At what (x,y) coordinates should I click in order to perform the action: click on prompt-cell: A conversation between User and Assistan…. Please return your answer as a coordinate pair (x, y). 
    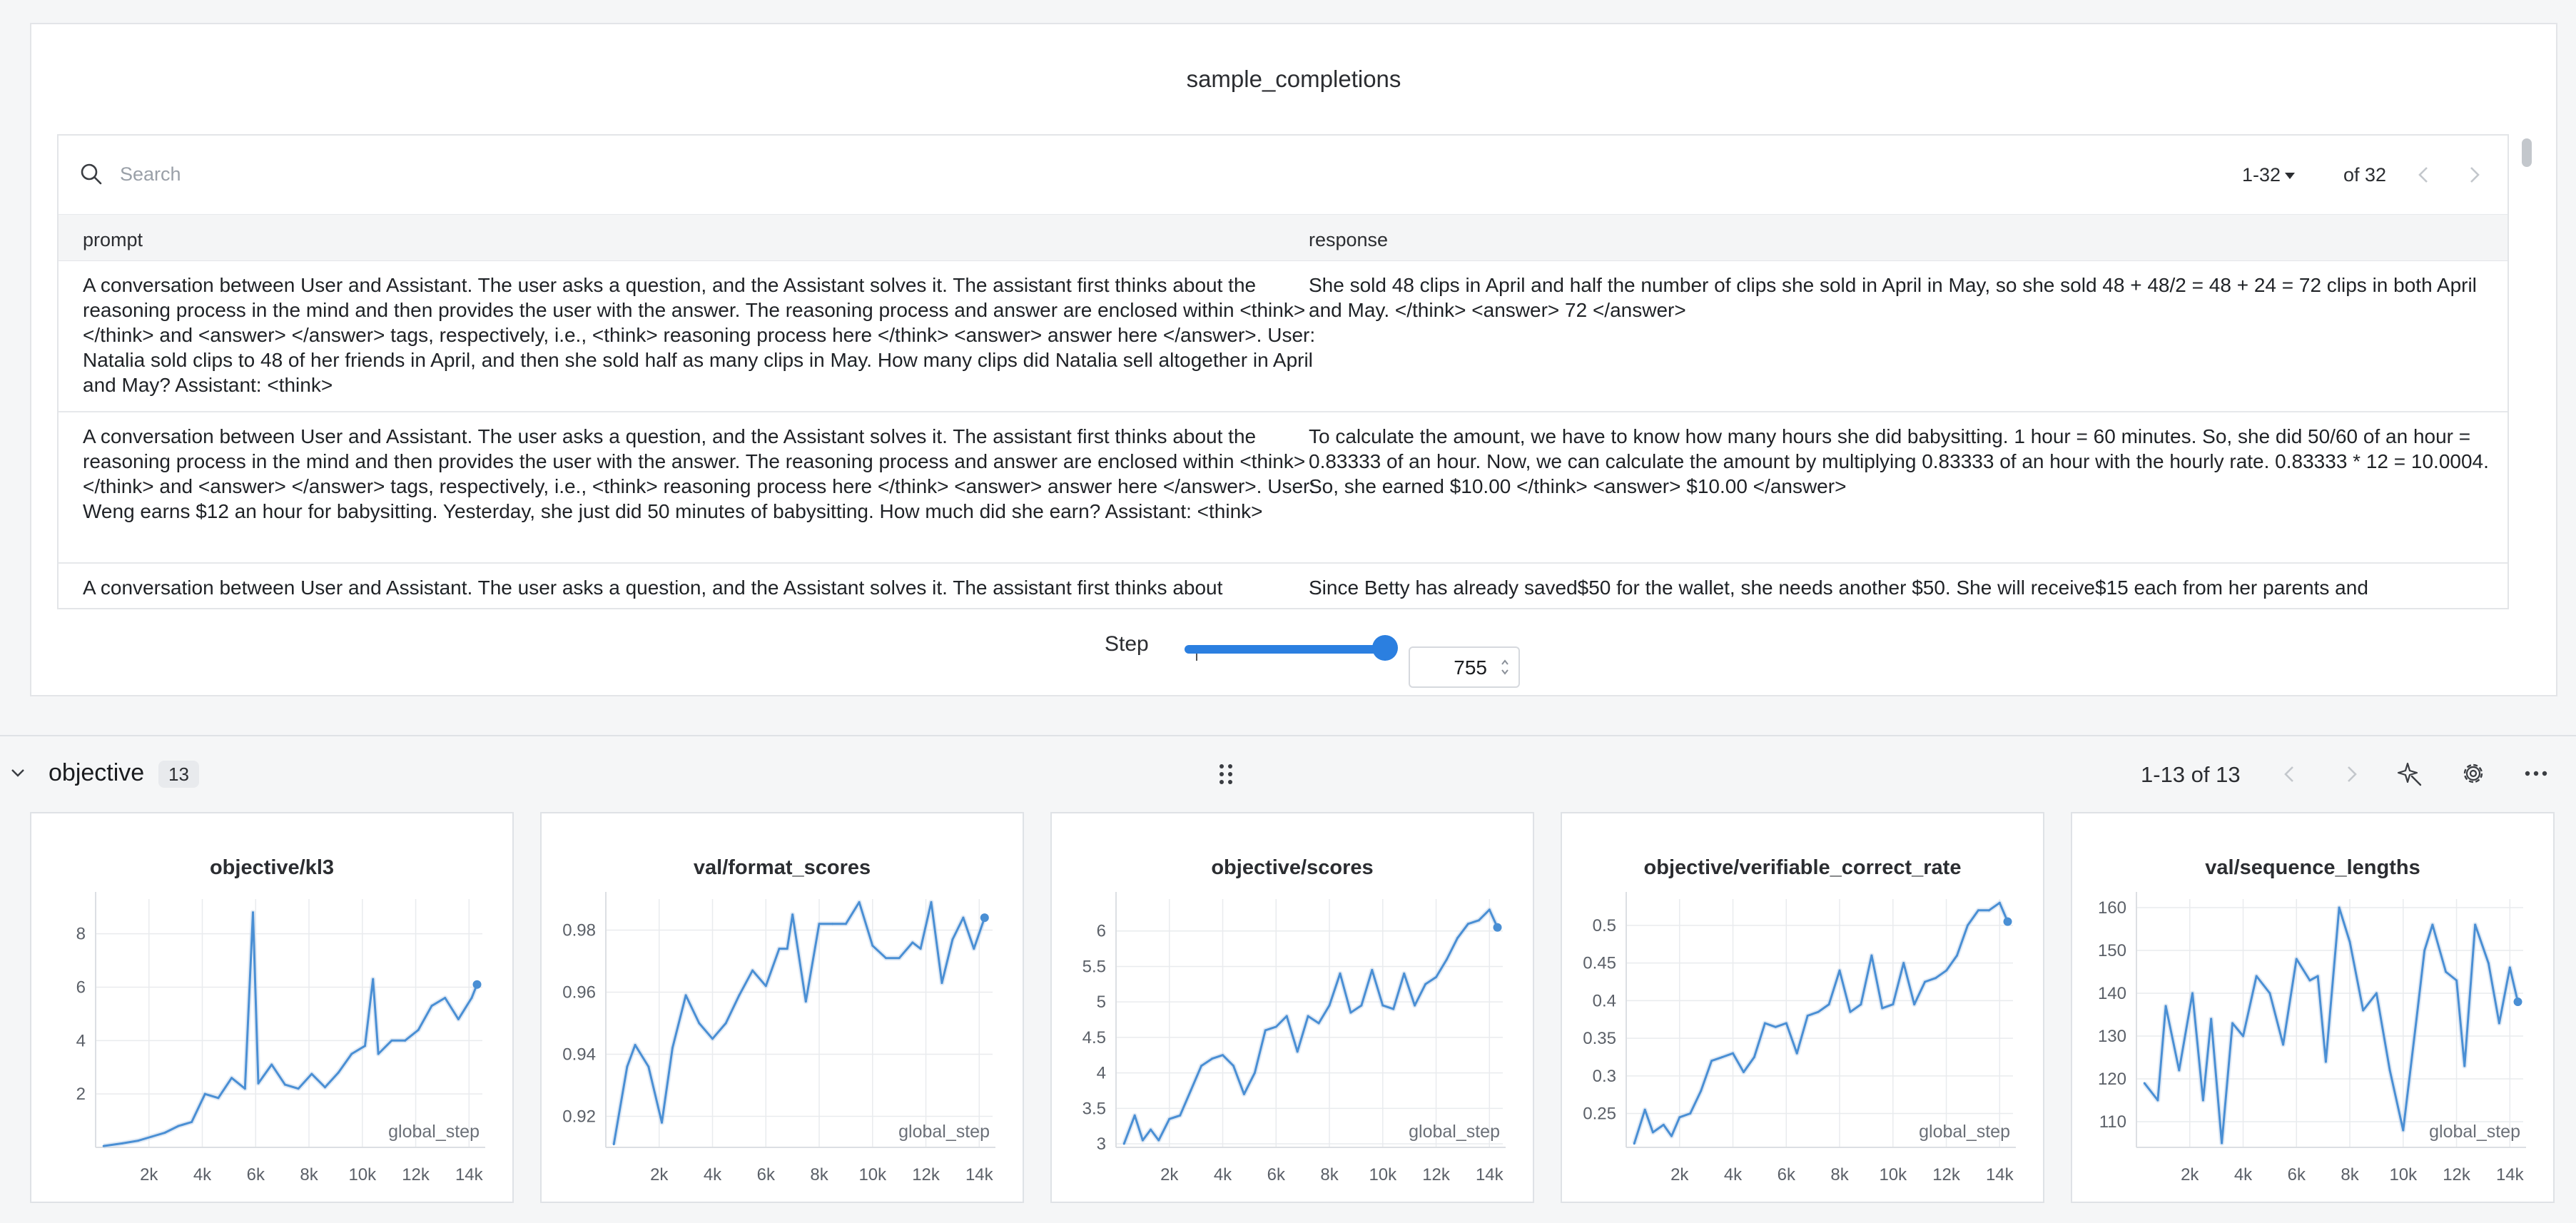
    Looking at the image, I should click on (653, 588).